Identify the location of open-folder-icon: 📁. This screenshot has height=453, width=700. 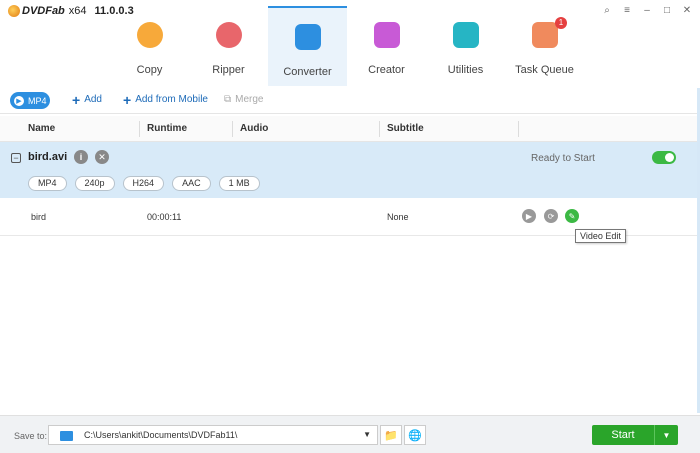
(391, 435).